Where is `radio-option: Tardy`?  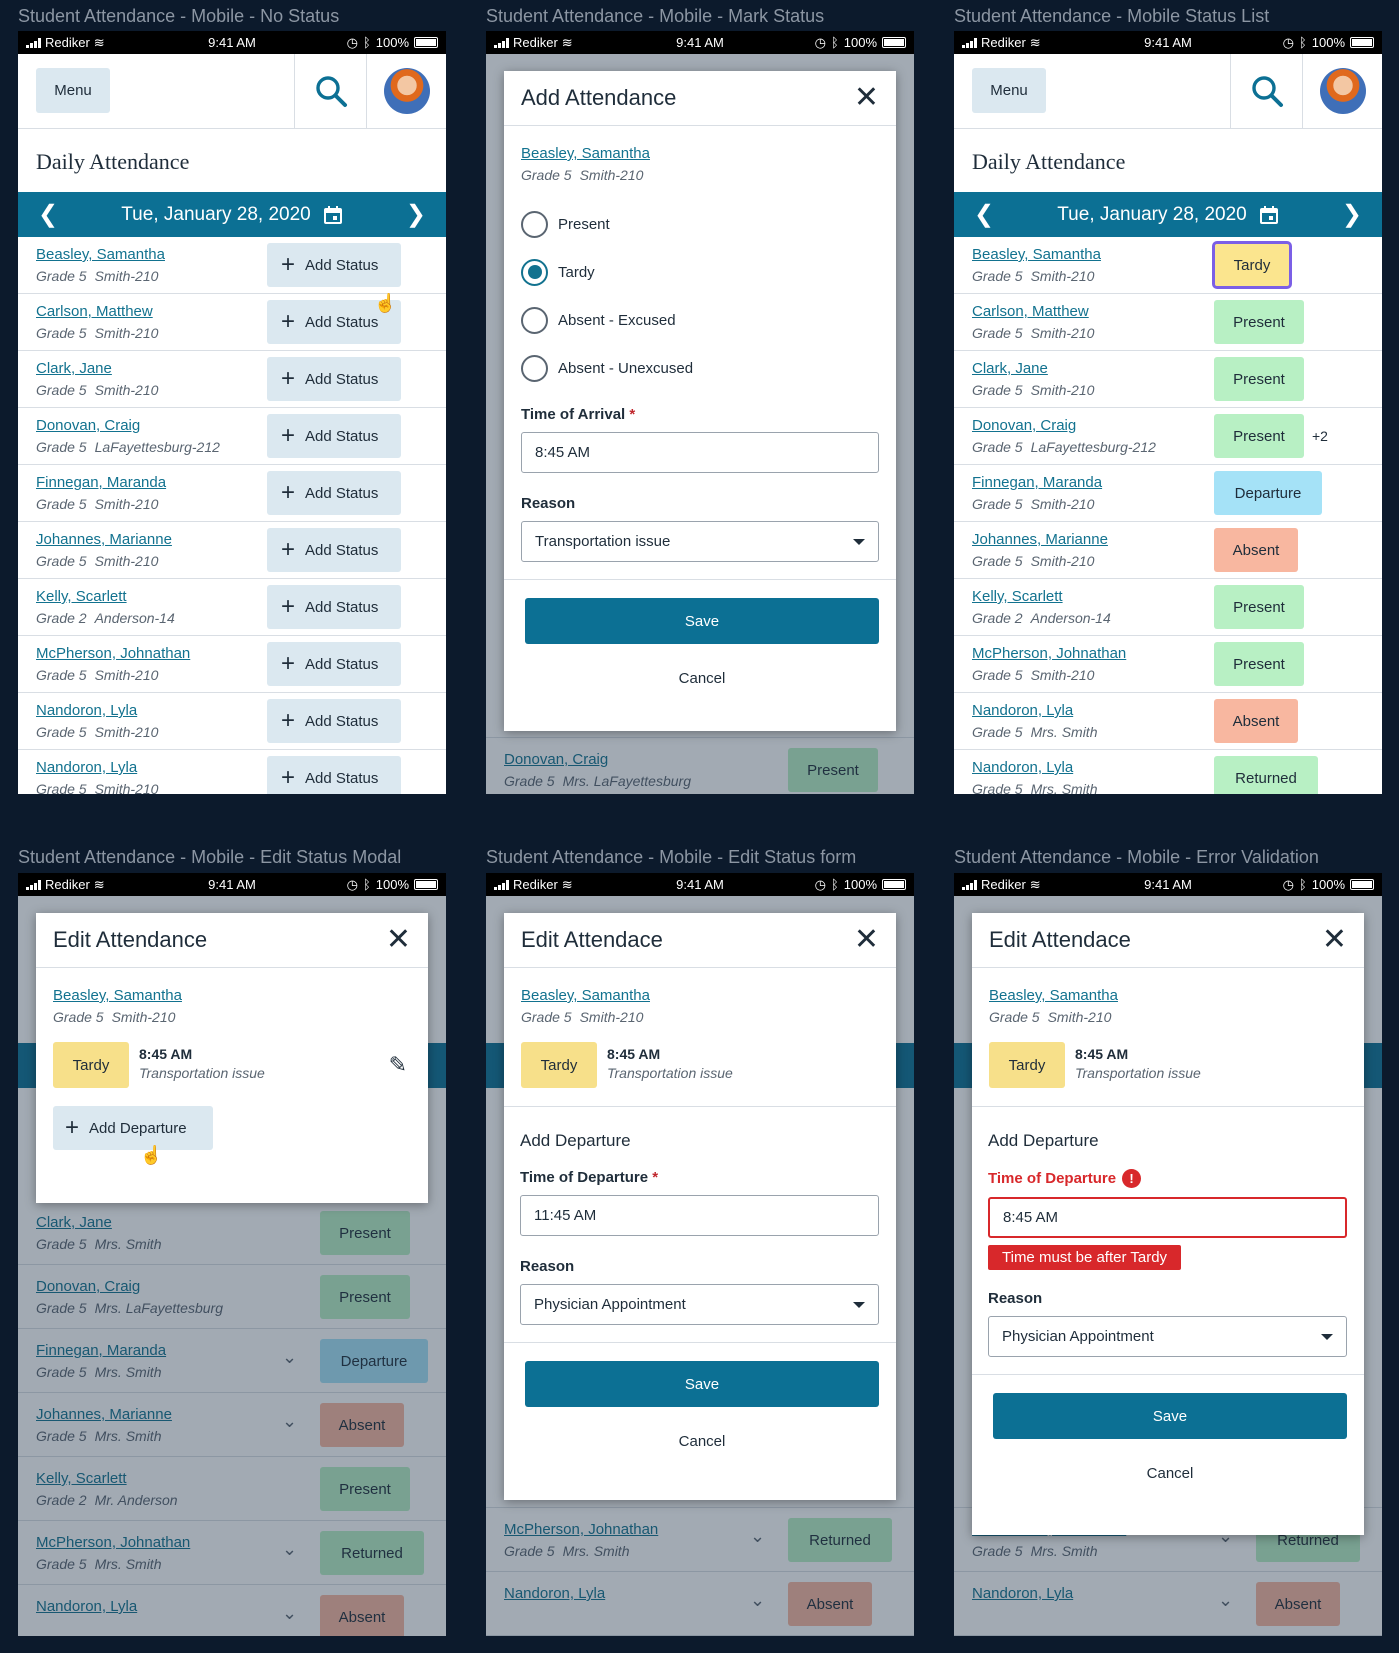
radio-option: Tardy is located at coordinates (700, 272).